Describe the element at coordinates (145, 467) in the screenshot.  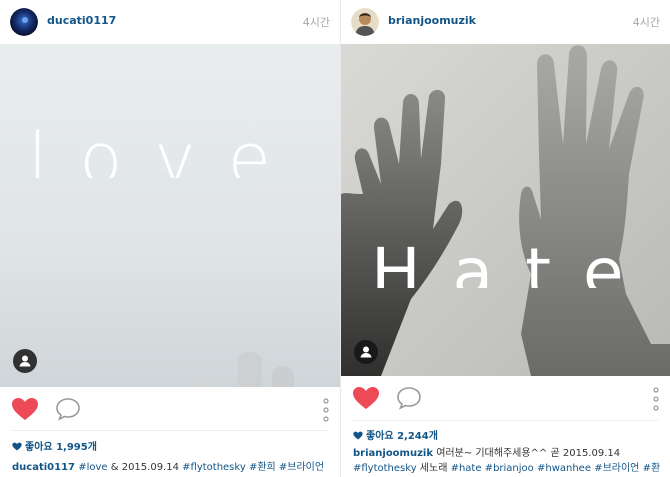
I see `caption-segment: & 2015.09.14` at that location.